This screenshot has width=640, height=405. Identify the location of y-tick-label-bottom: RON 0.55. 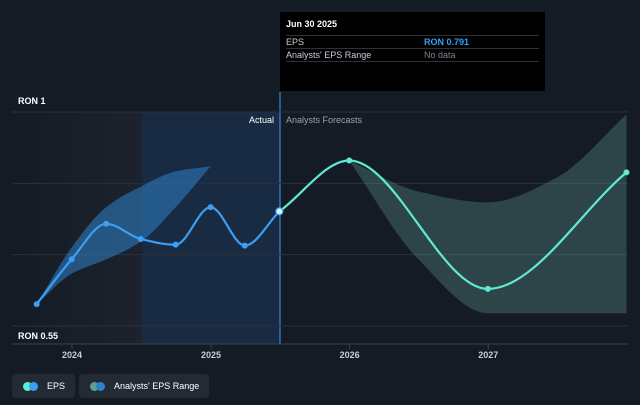
(38, 336).